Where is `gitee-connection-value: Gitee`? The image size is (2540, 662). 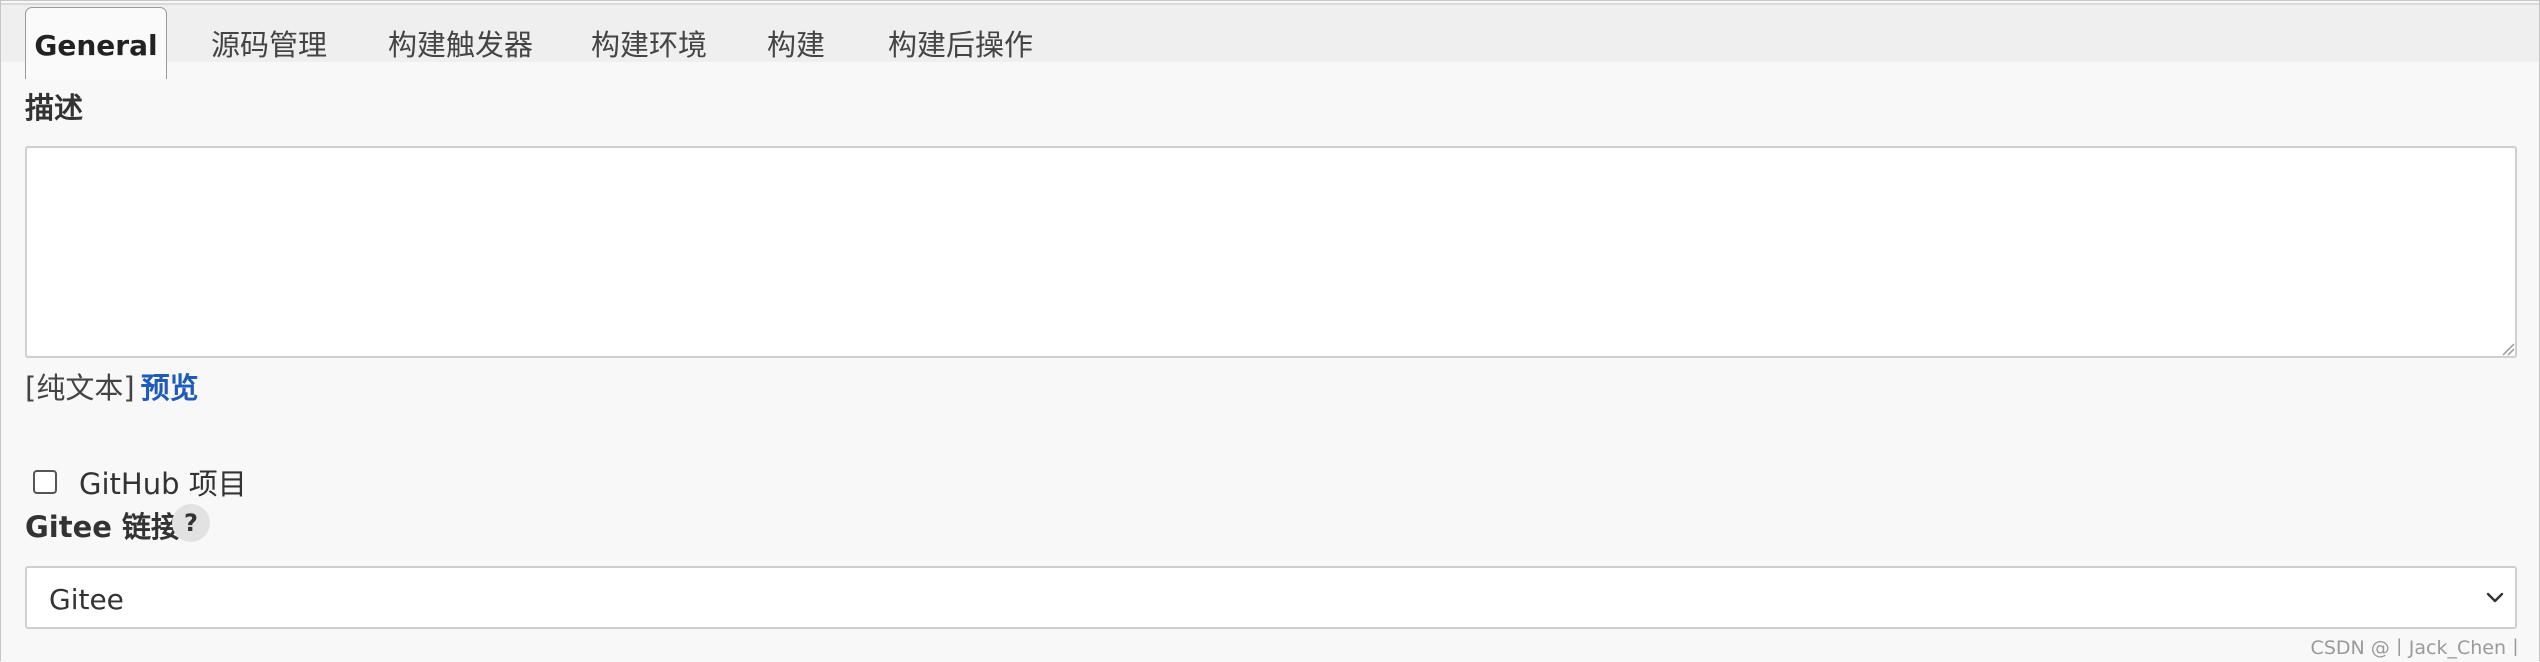
gitee-connection-value: Gitee is located at coordinates (86, 599).